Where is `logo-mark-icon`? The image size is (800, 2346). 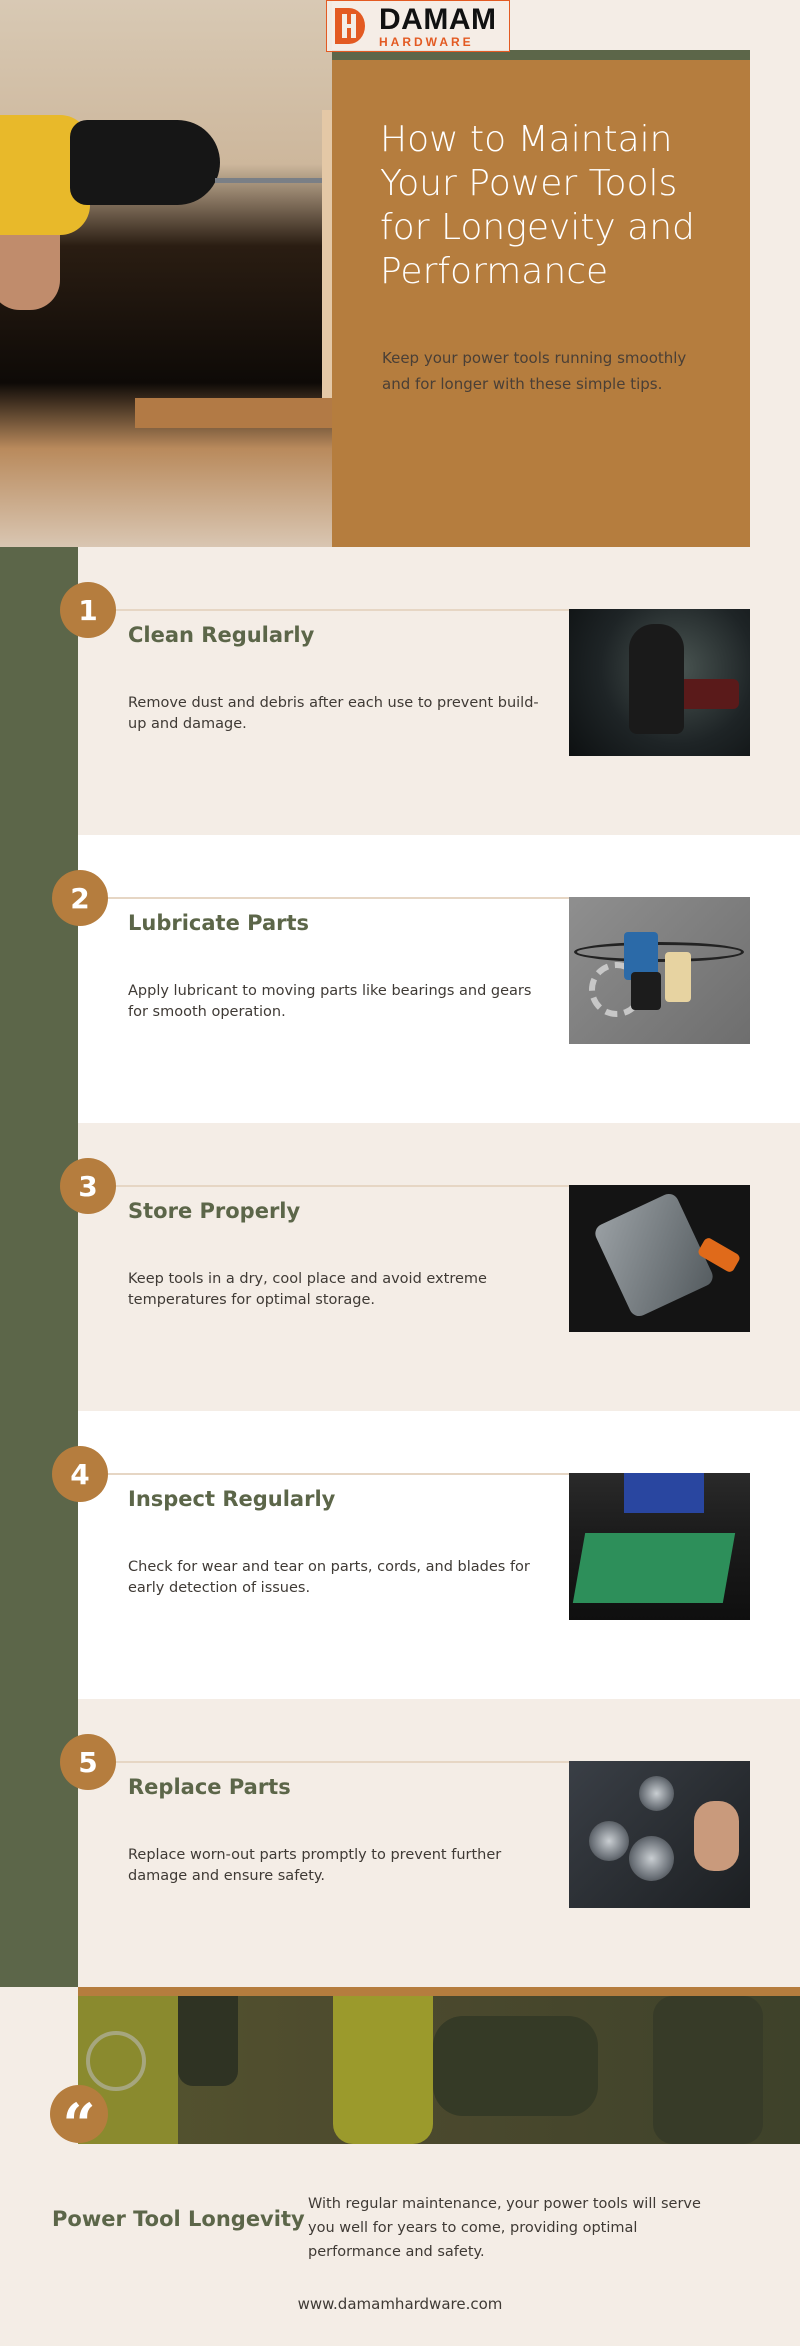 logo-mark-icon is located at coordinates (350, 26).